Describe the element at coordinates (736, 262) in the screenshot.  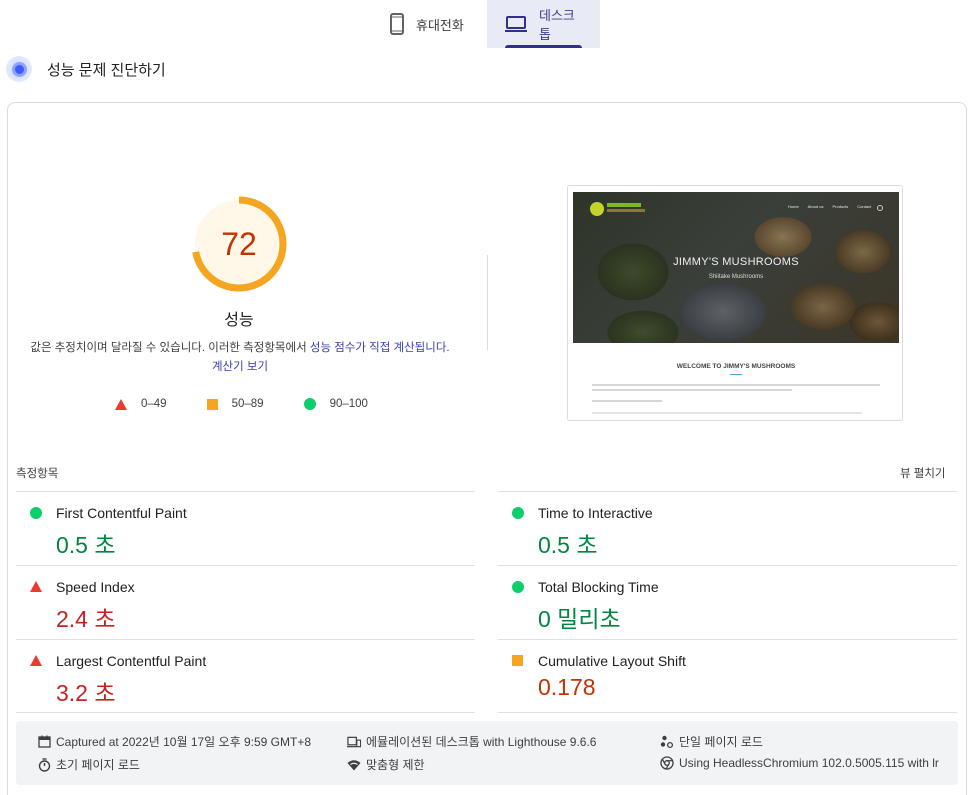
I see `site-title: JIMMY'S MUSHROOMS` at that location.